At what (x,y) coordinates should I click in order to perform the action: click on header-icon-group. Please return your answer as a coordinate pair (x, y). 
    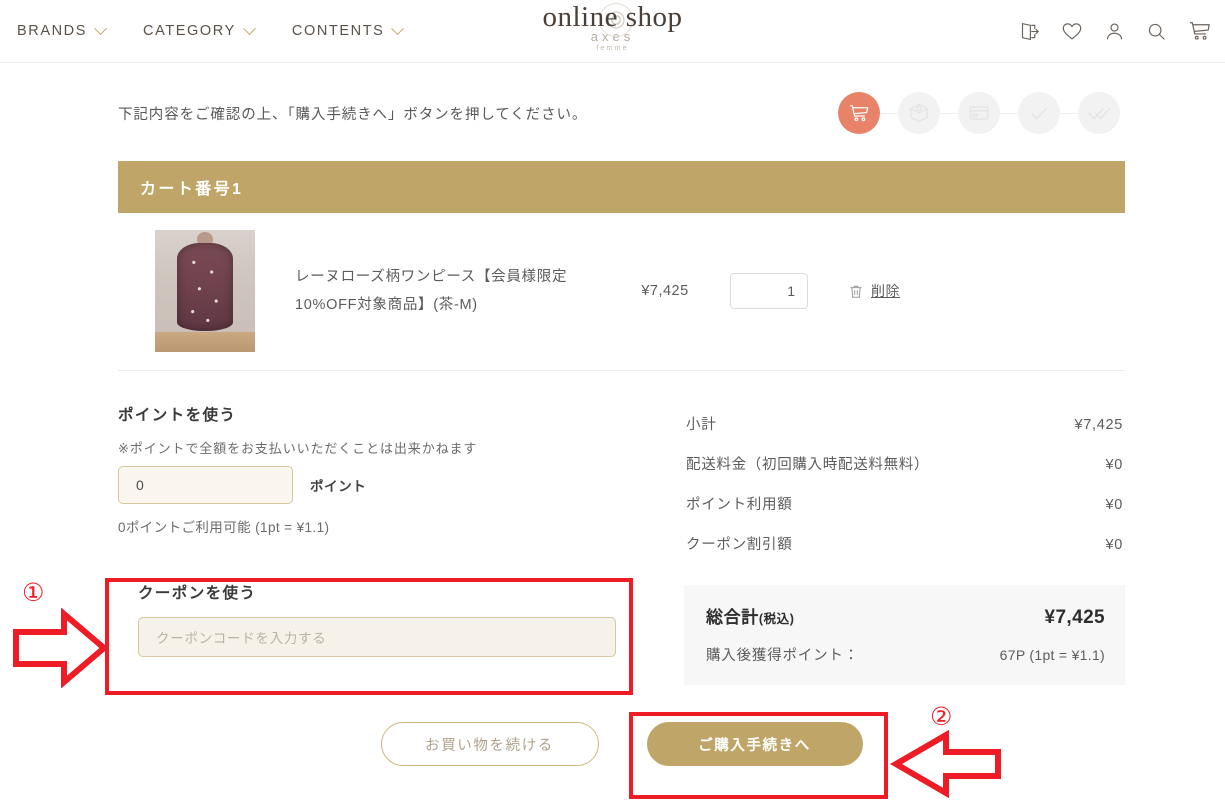
    Looking at the image, I should click on (1115, 31).